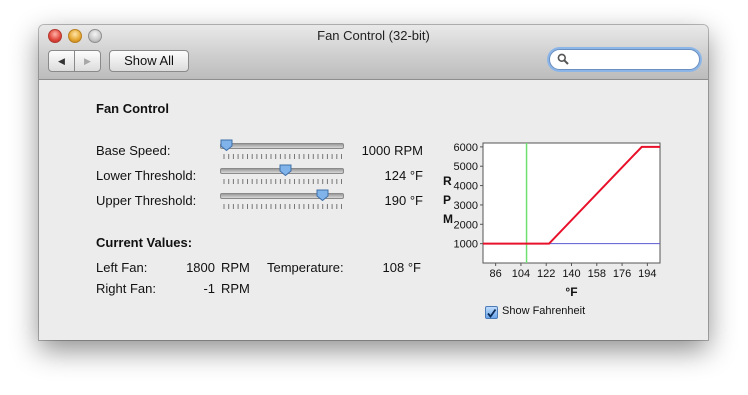 This screenshot has height=395, width=748. I want to click on y-axis-label-letter: M, so click(448, 219).